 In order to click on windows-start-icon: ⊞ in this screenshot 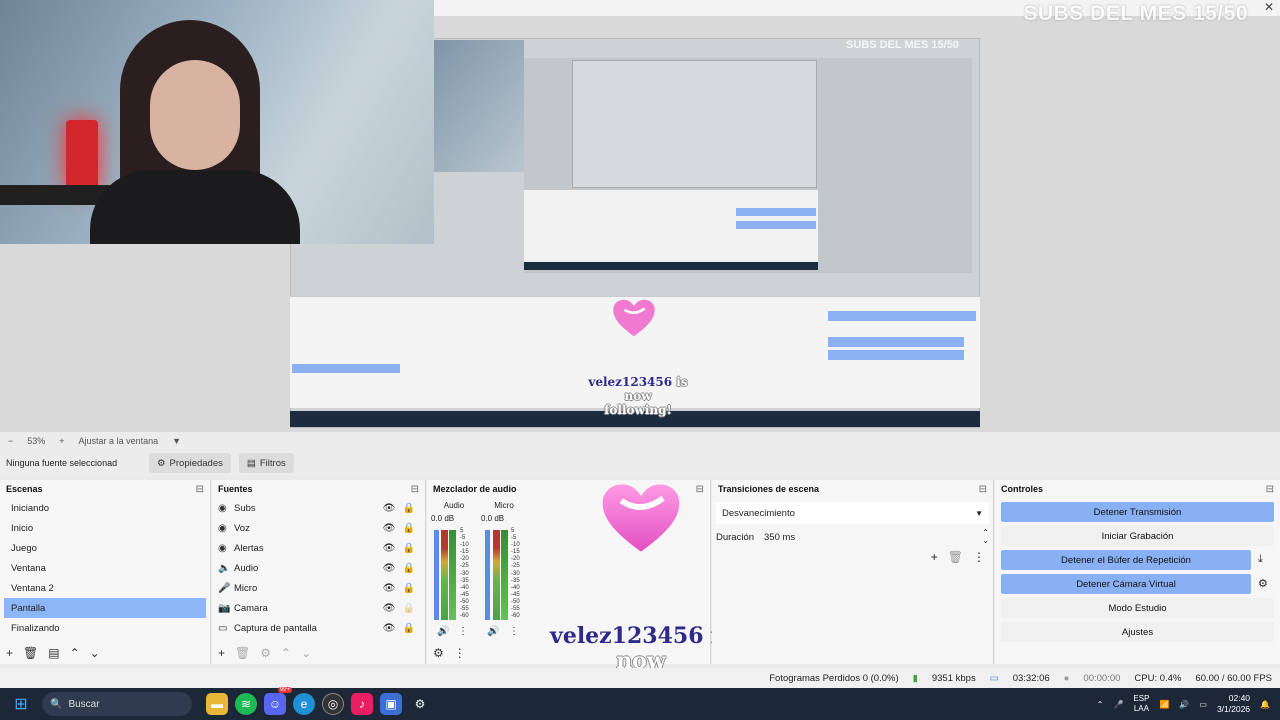, I will do `click(21, 704)`.